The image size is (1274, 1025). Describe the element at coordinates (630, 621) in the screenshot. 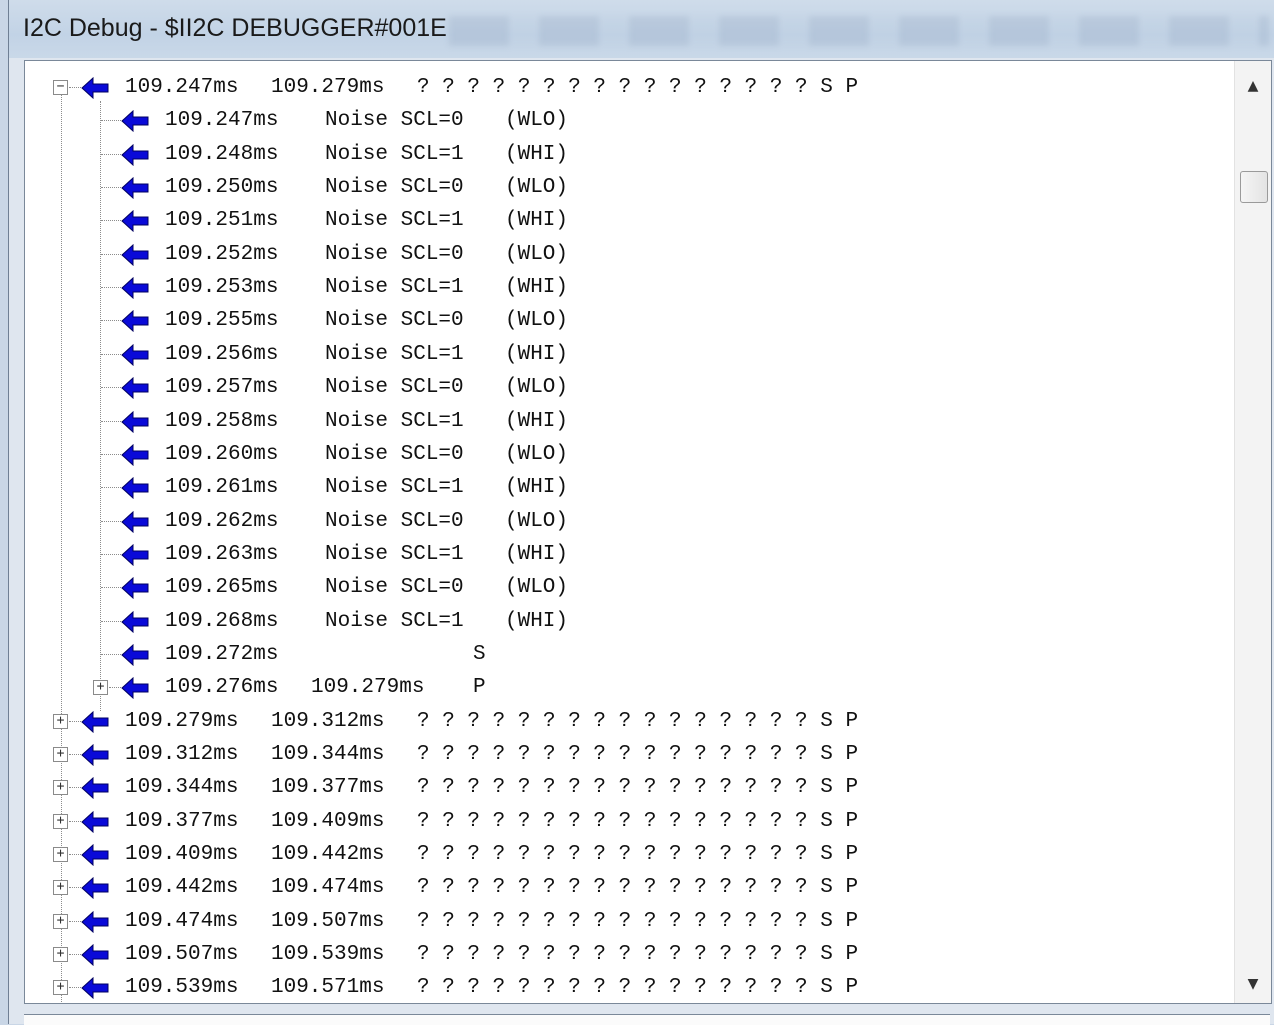

I see `event-row: 109.268ms Noise SCL=1 (WHI)` at that location.